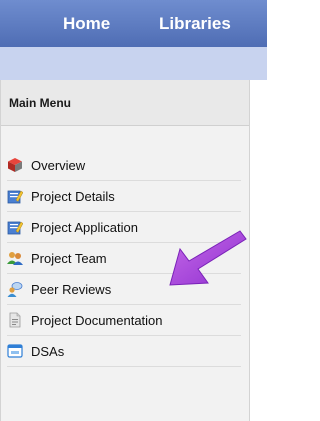  Describe the element at coordinates (15, 351) in the screenshot. I see `dsa-window-icon` at that location.